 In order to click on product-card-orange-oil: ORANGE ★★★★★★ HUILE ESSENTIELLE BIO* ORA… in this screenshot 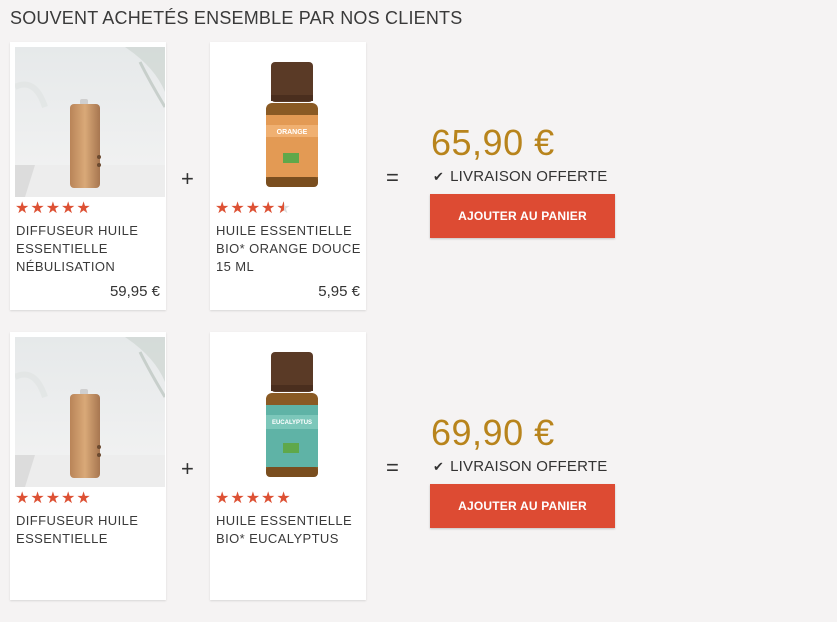, I will do `click(288, 176)`.